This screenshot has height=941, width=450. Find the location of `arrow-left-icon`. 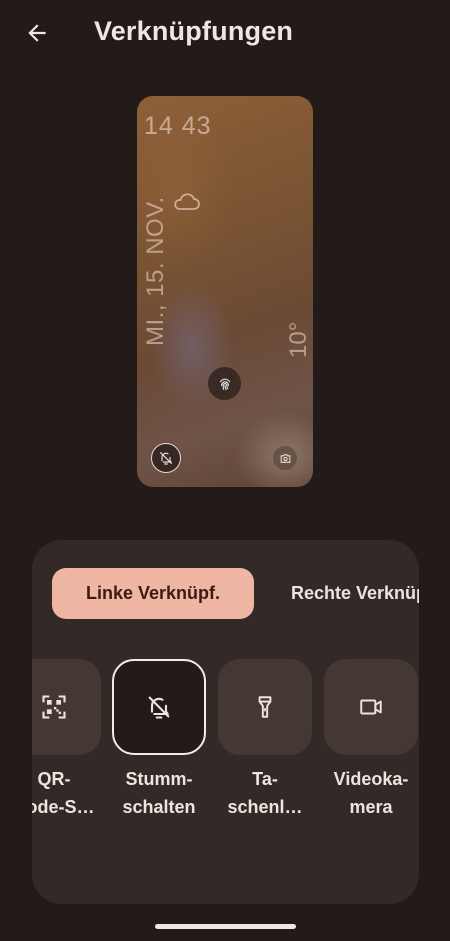

arrow-left-icon is located at coordinates (37, 33).